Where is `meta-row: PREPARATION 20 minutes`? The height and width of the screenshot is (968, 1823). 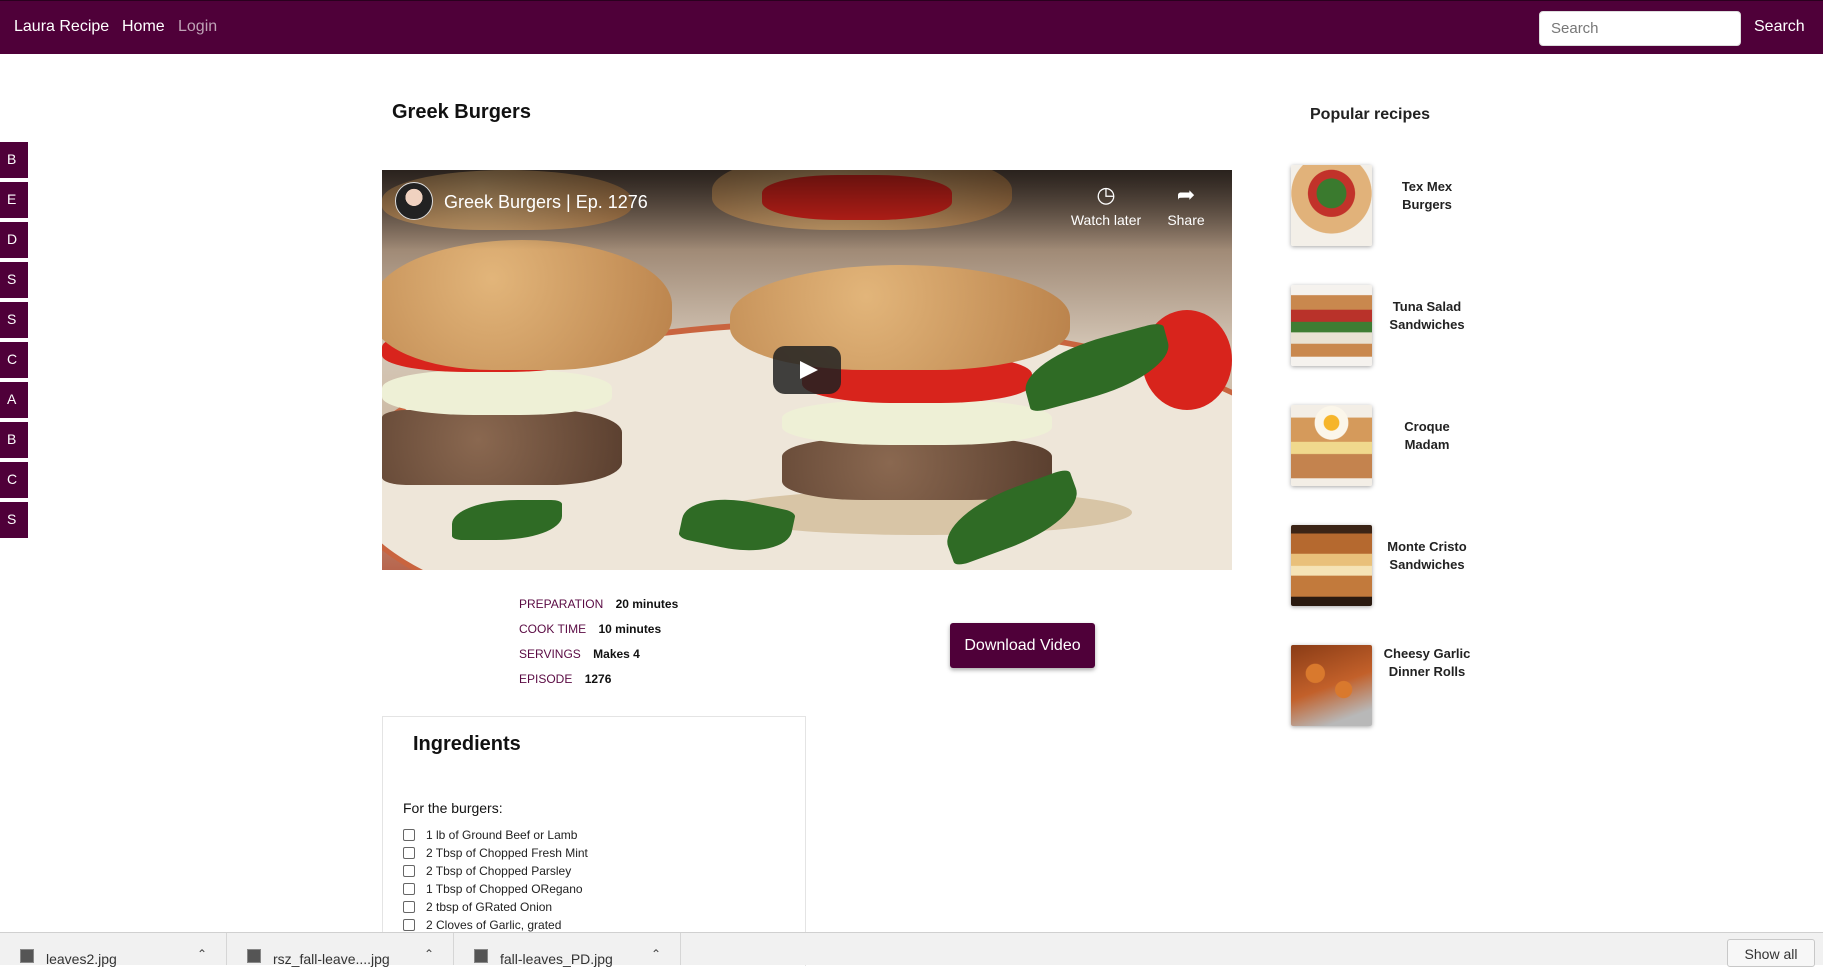 meta-row: PREPARATION 20 minutes is located at coordinates (598, 608).